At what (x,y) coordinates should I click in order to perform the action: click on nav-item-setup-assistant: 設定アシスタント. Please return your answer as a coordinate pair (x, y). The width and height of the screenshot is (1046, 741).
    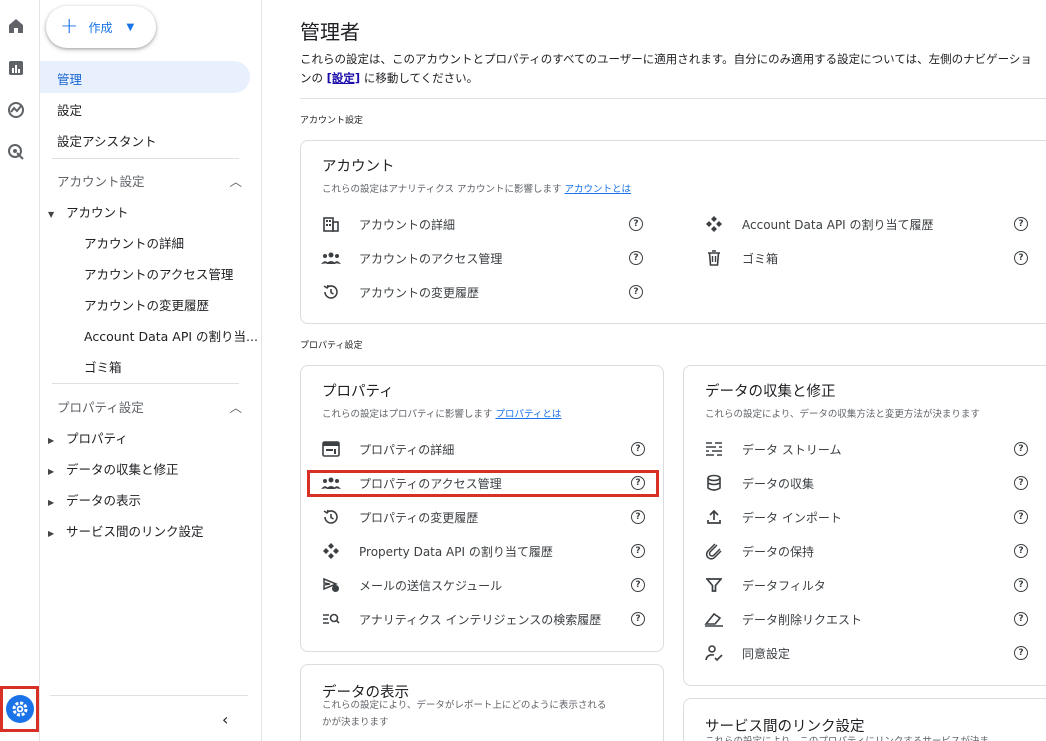
    Looking at the image, I should click on (107, 140).